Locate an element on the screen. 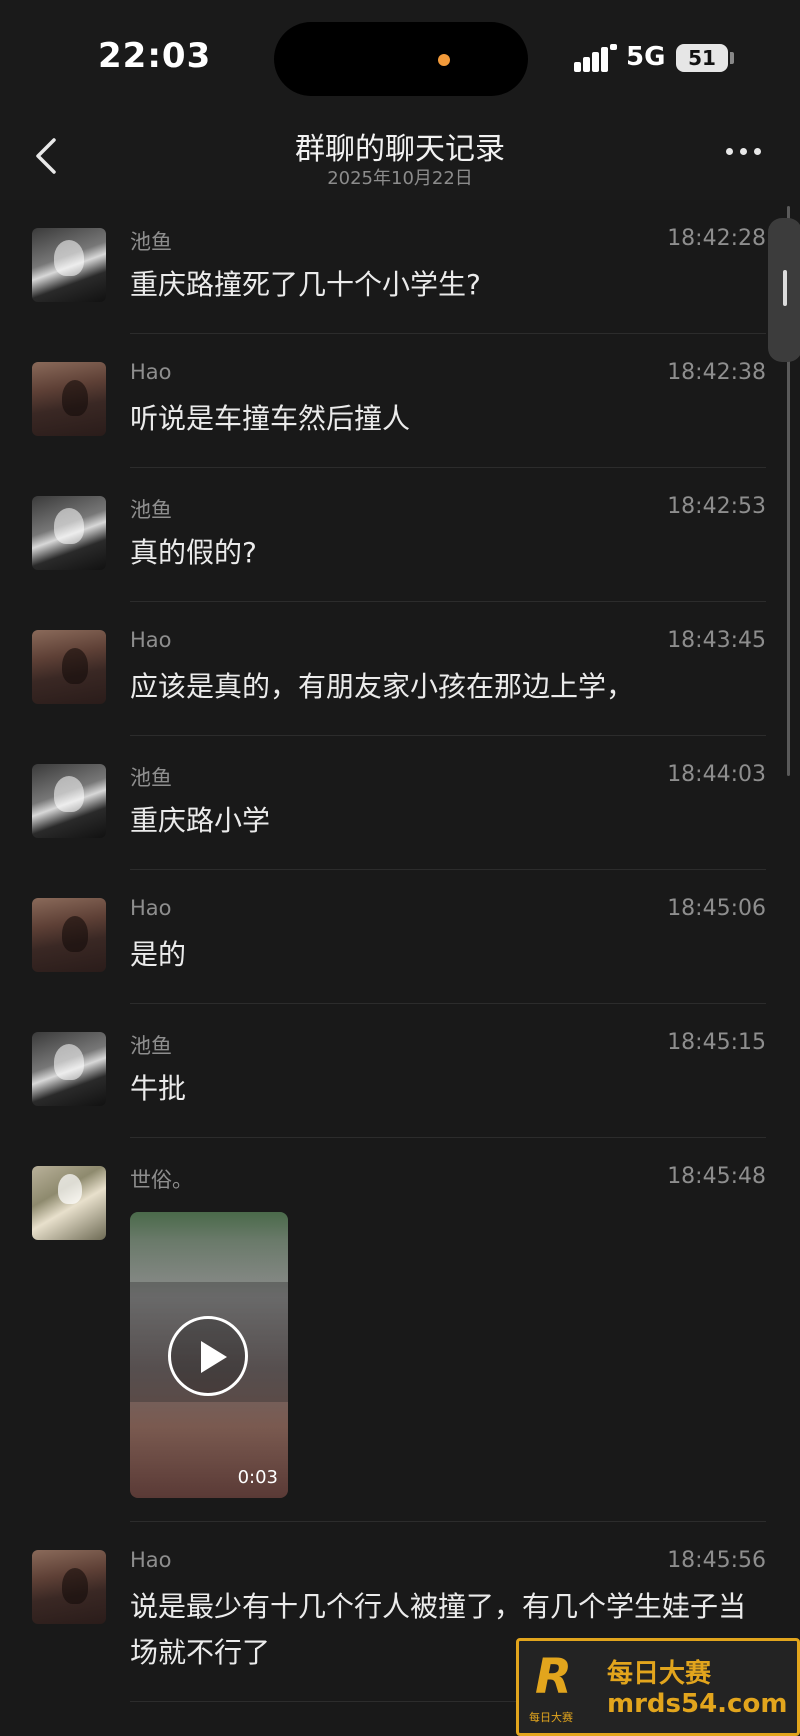 Image resolution: width=800 pixels, height=1736 pixels. watermark-logo: R 每日大赛 每日大赛 mrds54.com is located at coordinates (658, 1687).